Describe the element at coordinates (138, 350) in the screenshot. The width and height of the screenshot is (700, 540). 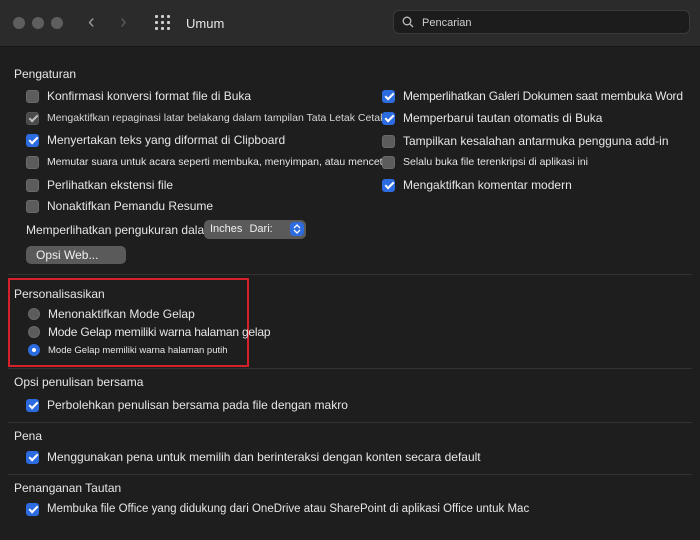
I see `radio-label: Mode Gelap memiliki warna halaman putih` at that location.